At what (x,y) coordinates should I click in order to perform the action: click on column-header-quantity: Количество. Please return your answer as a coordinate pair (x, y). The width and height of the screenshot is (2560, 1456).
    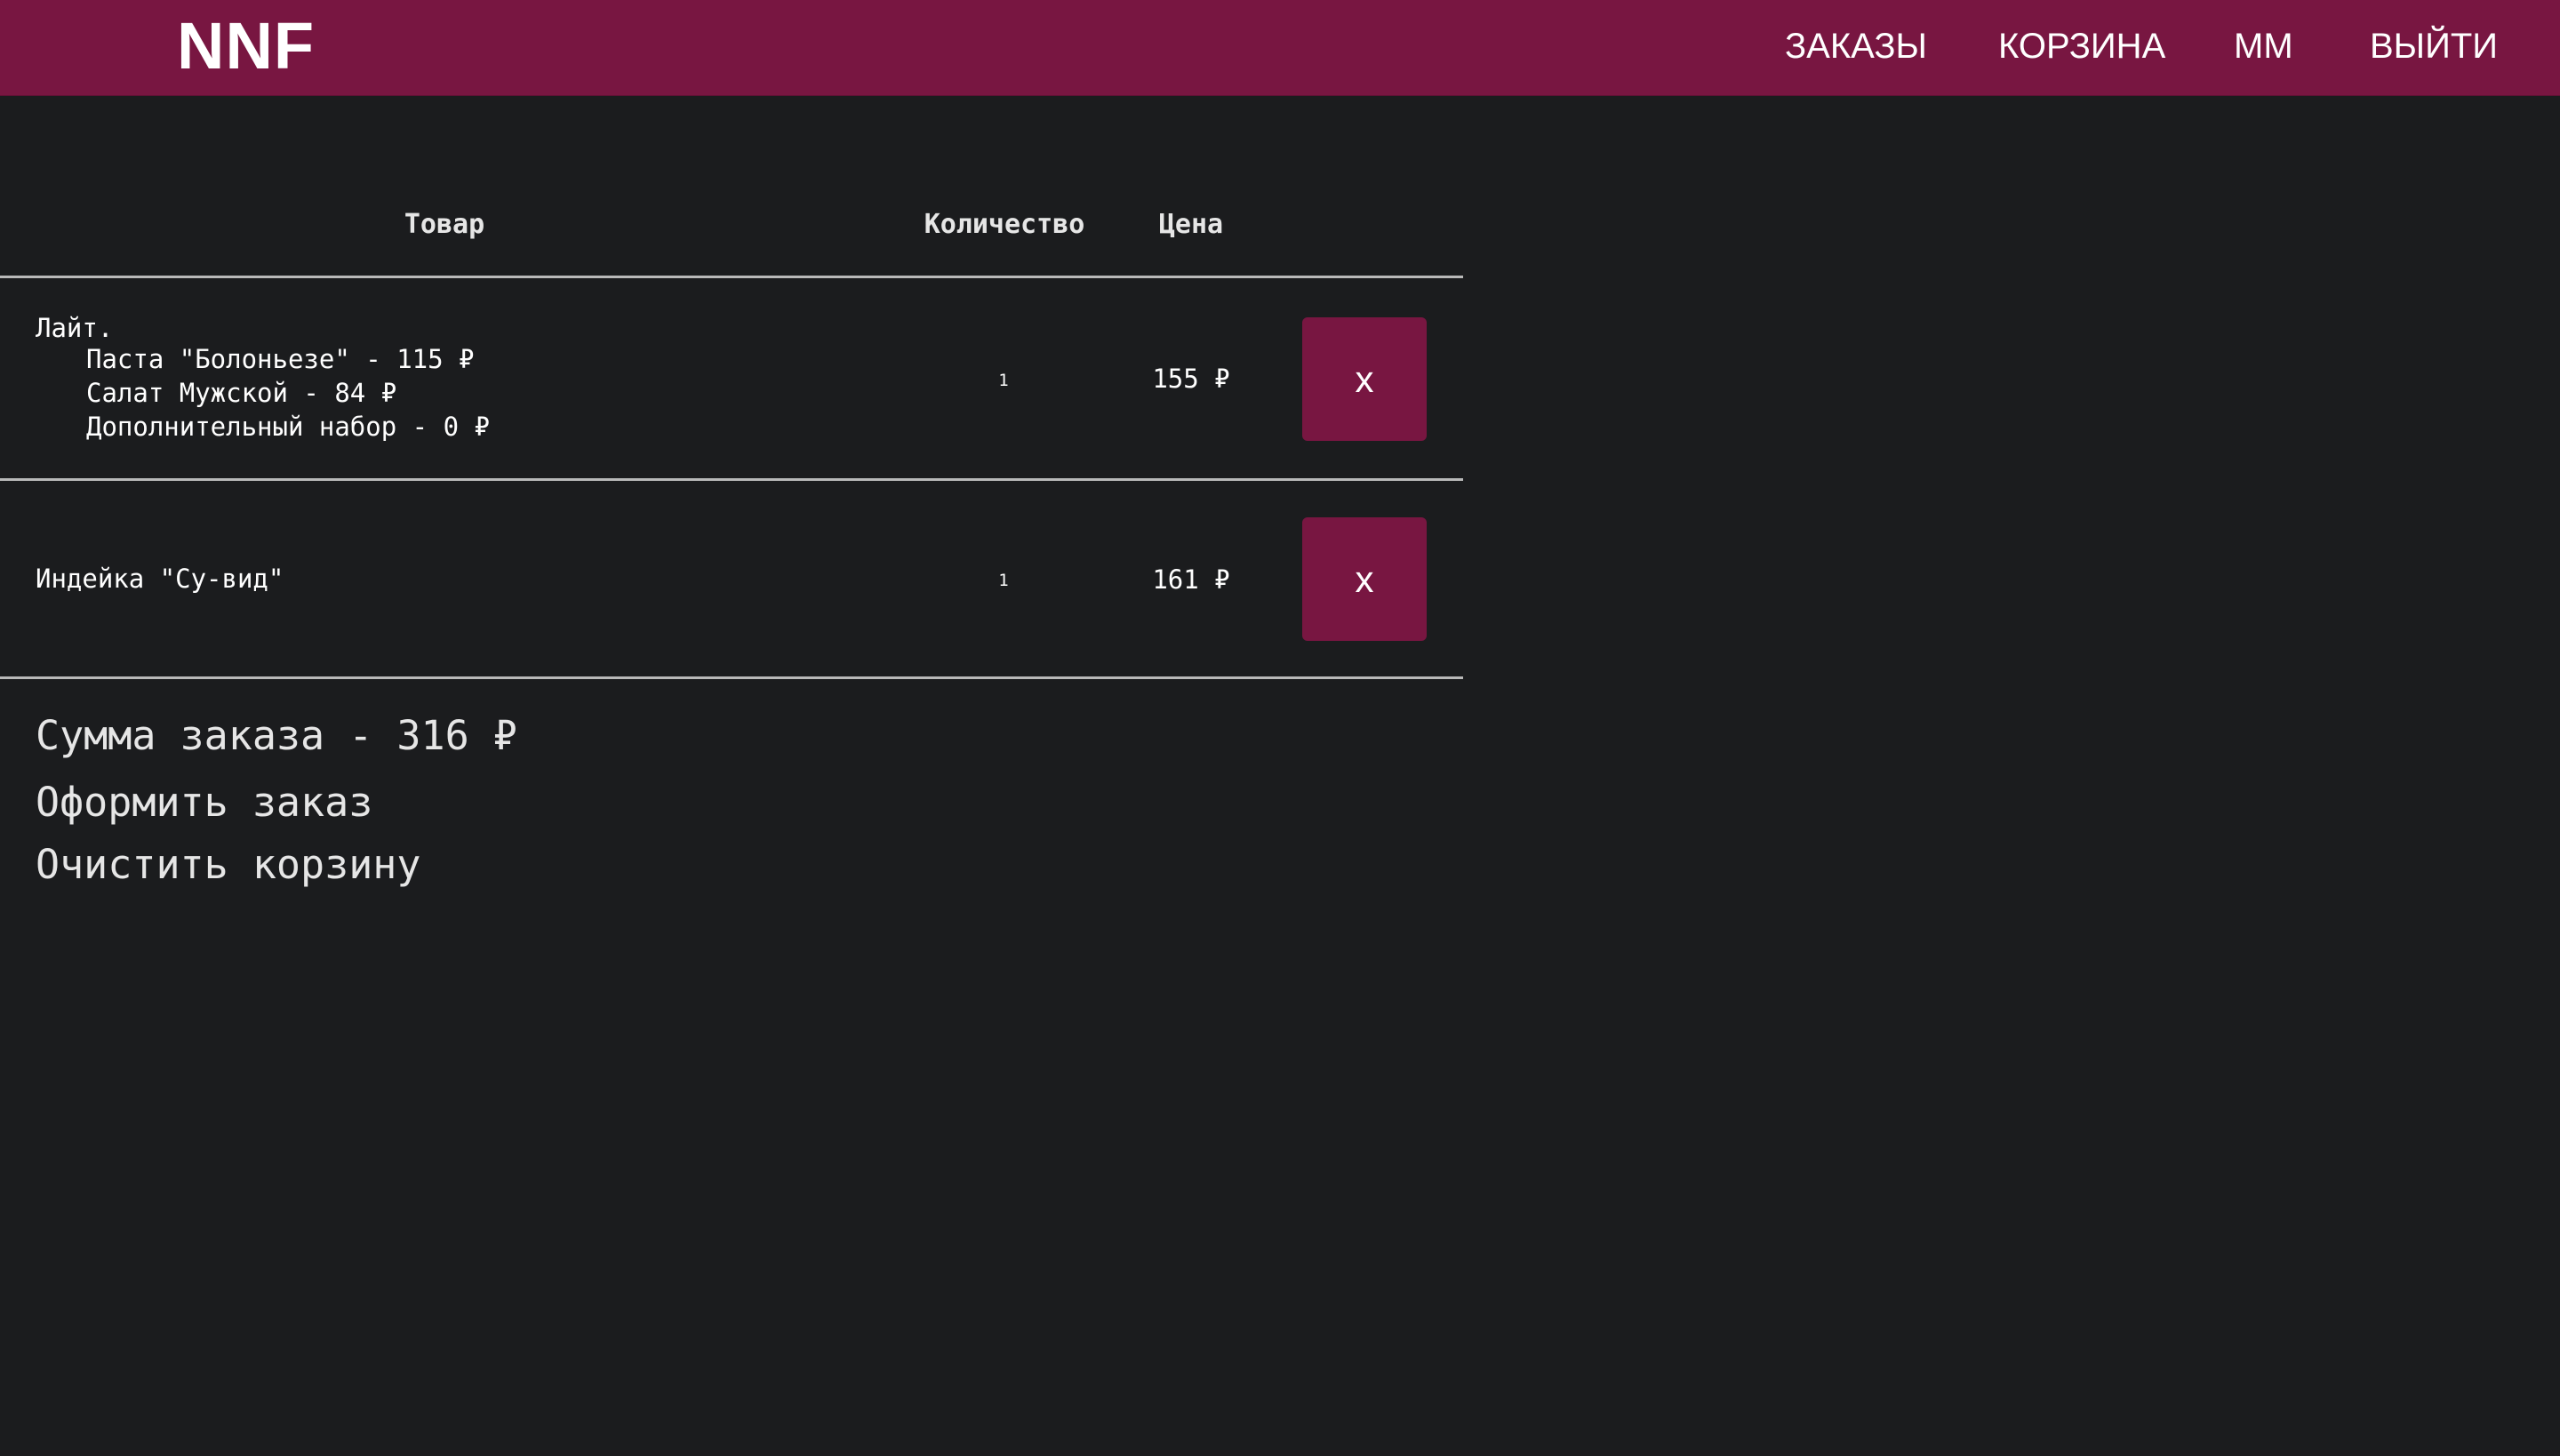
    Looking at the image, I should click on (1004, 224).